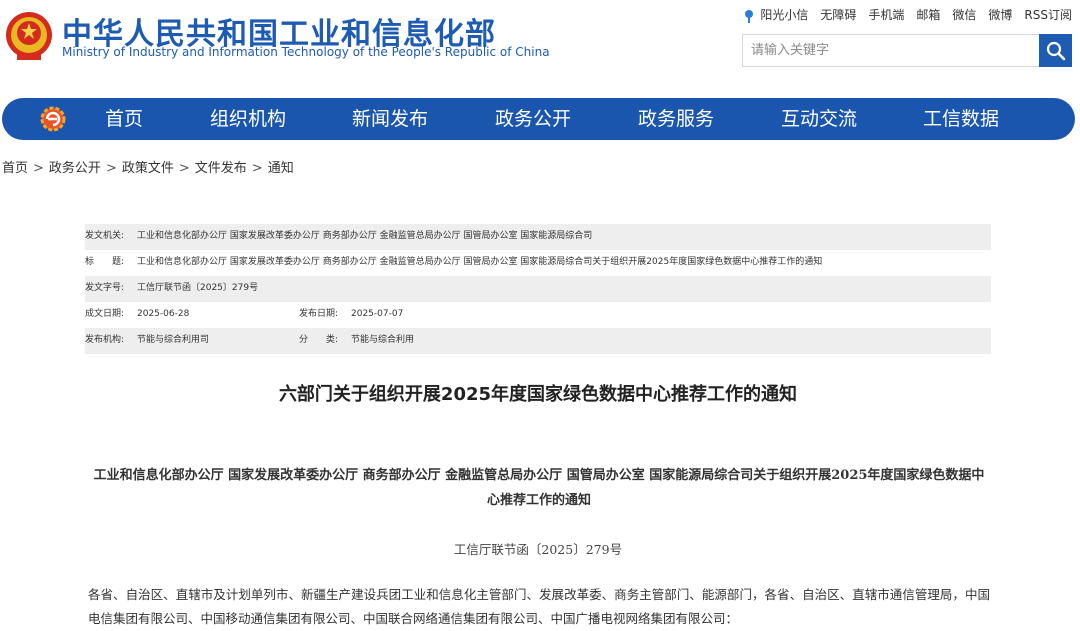 The image size is (1080, 631). Describe the element at coordinates (105, 340) in the screenshot. I see `agency-label: 发布机构:` at that location.